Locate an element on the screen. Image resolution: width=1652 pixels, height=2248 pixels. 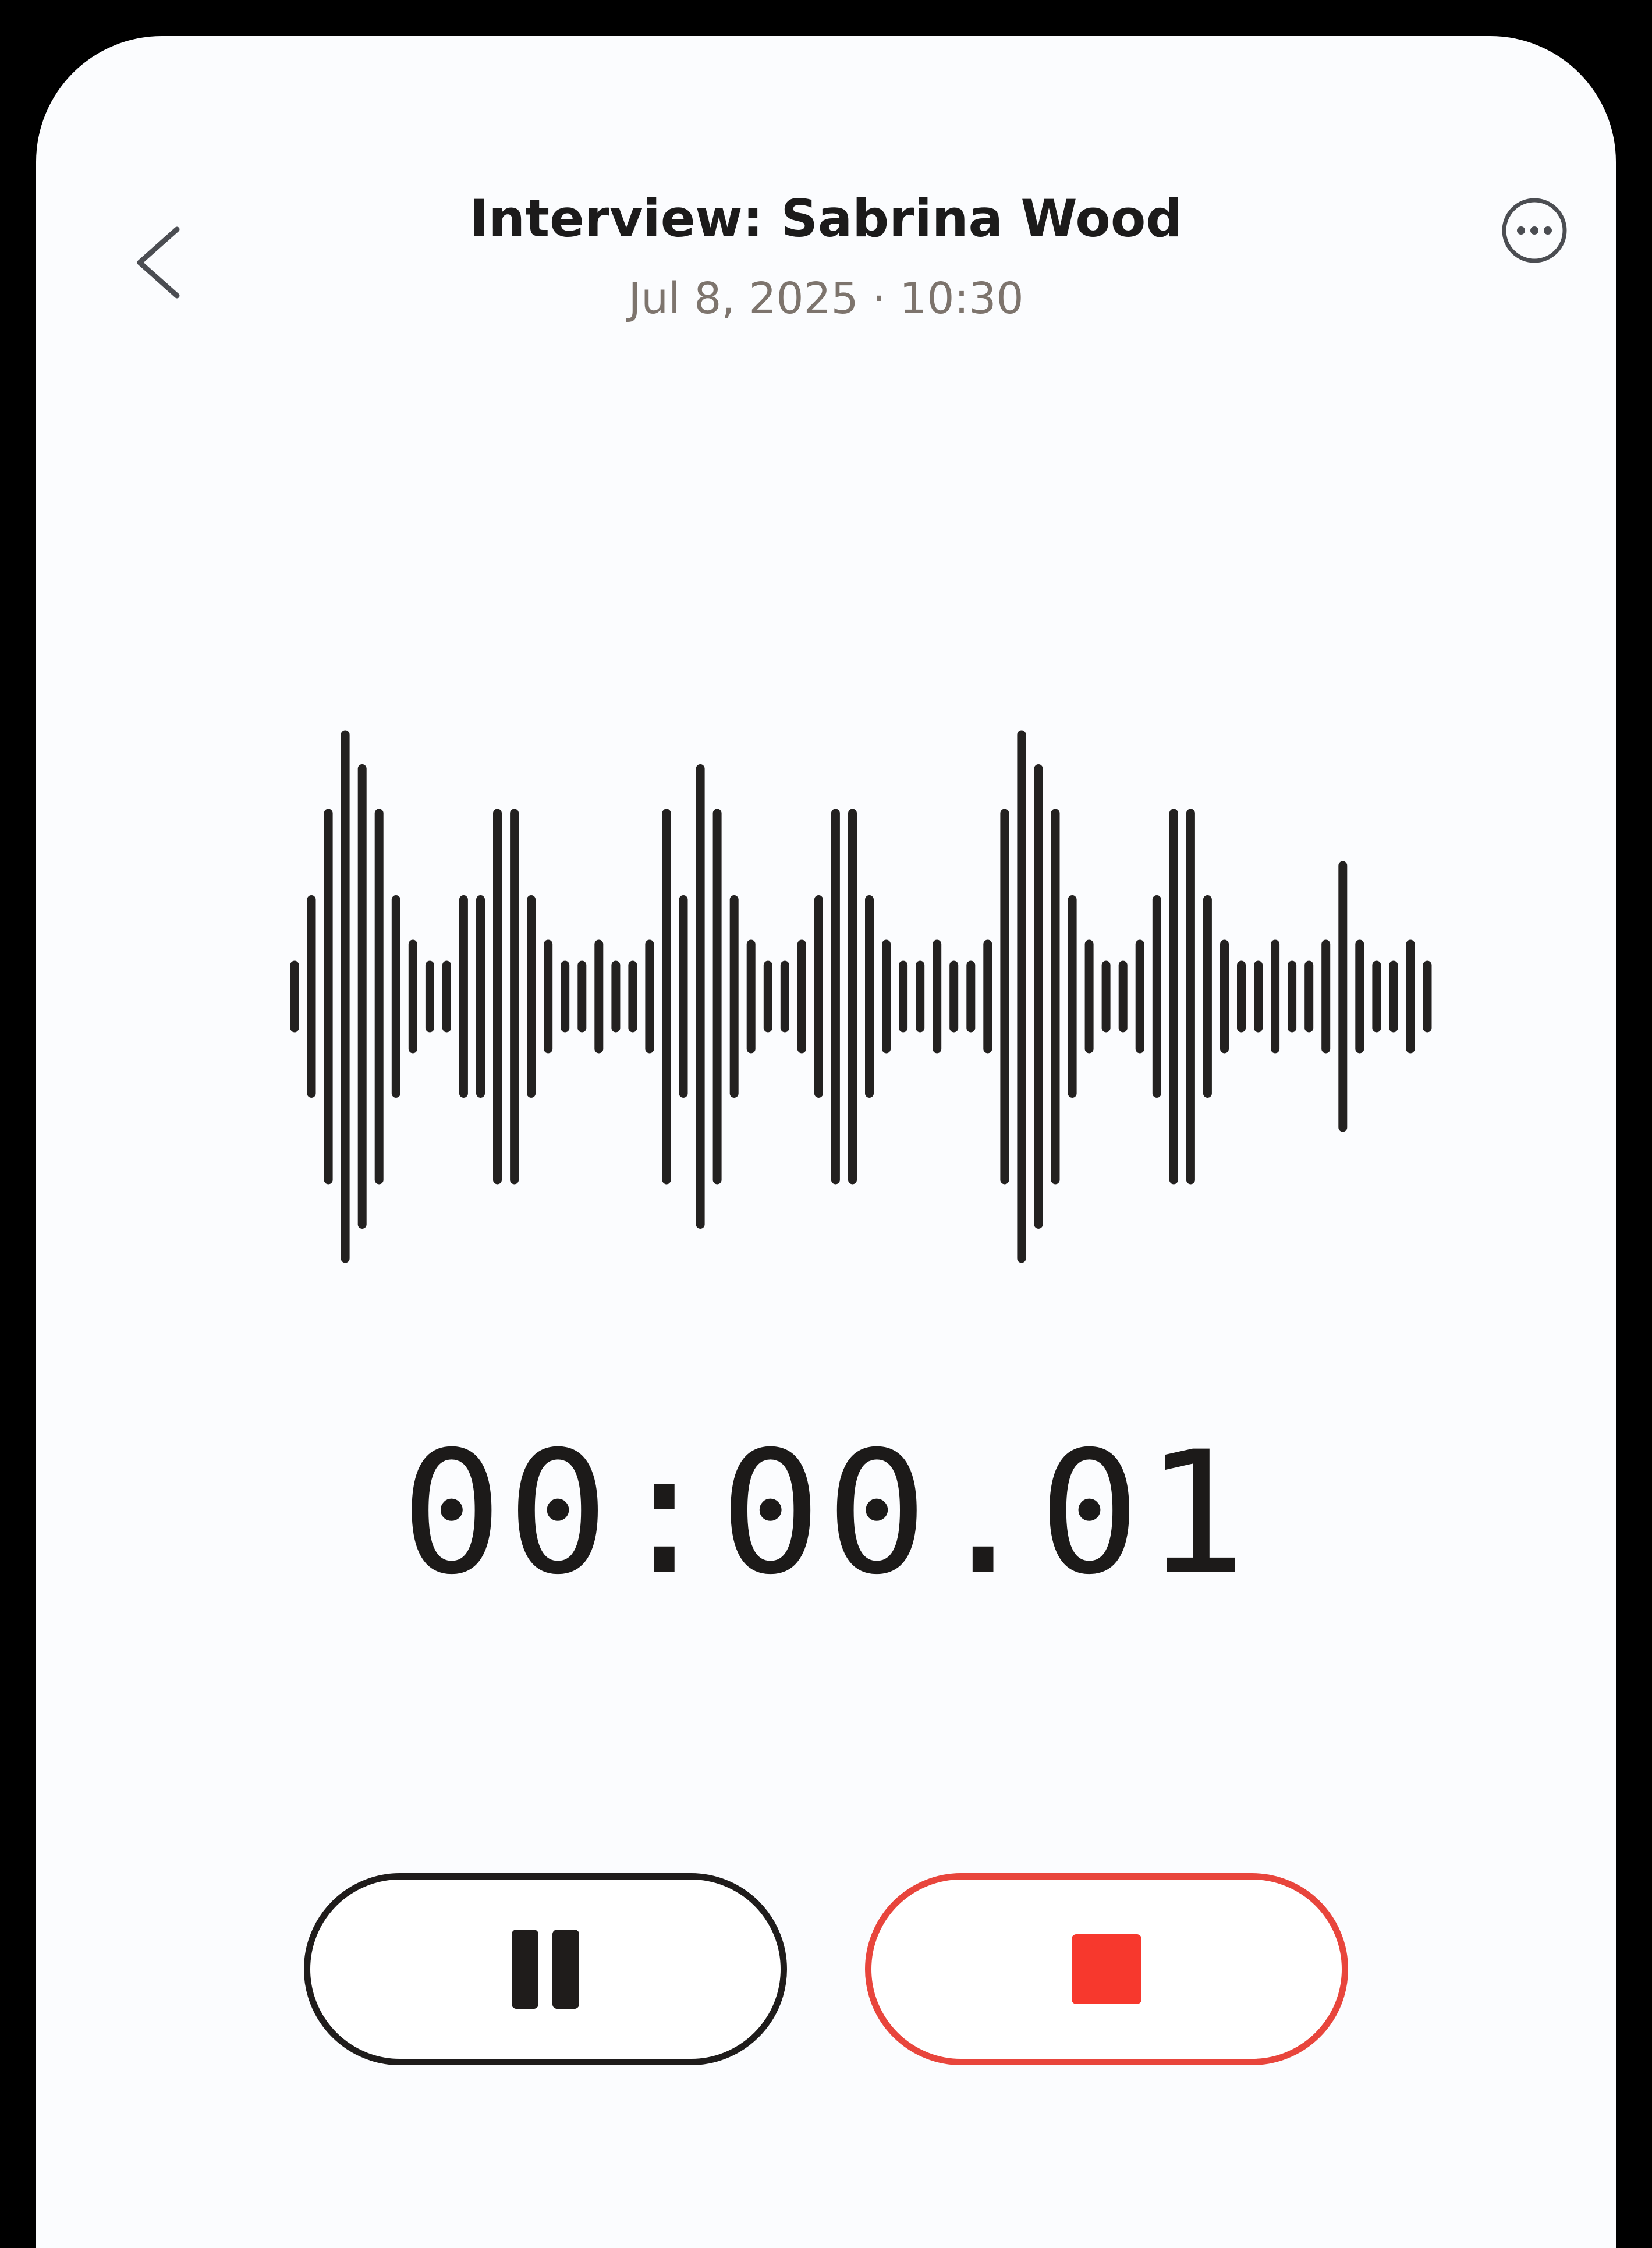
pause-icon is located at coordinates (545, 1969).